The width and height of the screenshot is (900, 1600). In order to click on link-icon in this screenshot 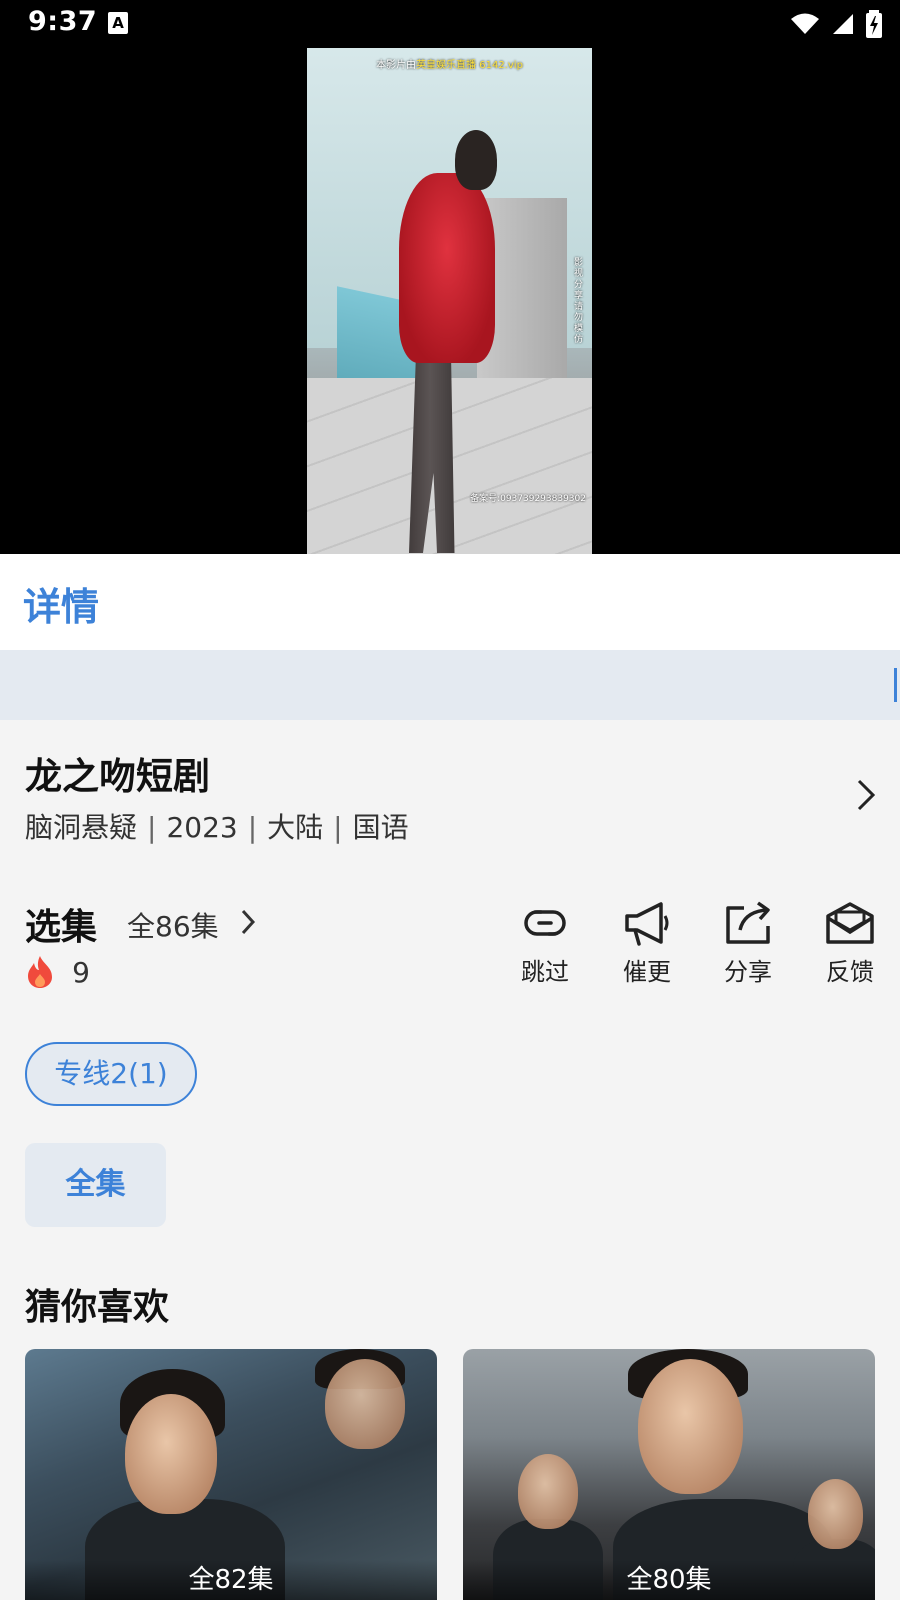, I will do `click(545, 923)`.